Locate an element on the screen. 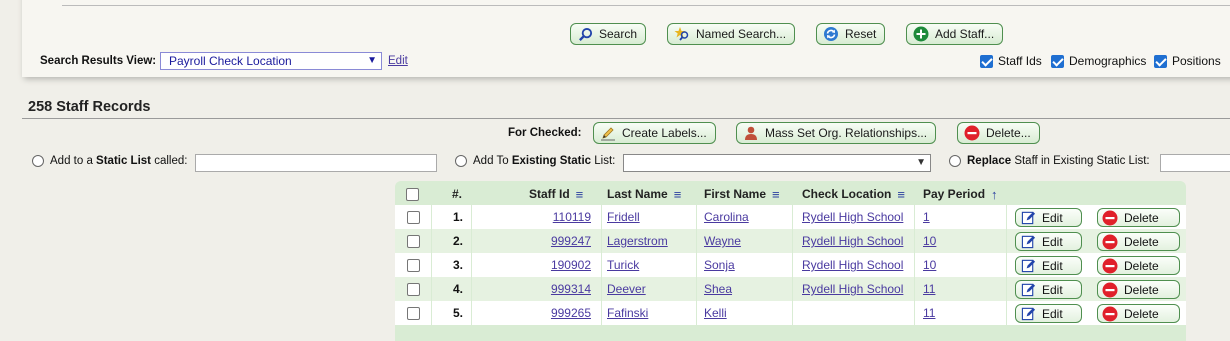  add-existing-static-option: Add To Existing Static List: is located at coordinates (535, 161).